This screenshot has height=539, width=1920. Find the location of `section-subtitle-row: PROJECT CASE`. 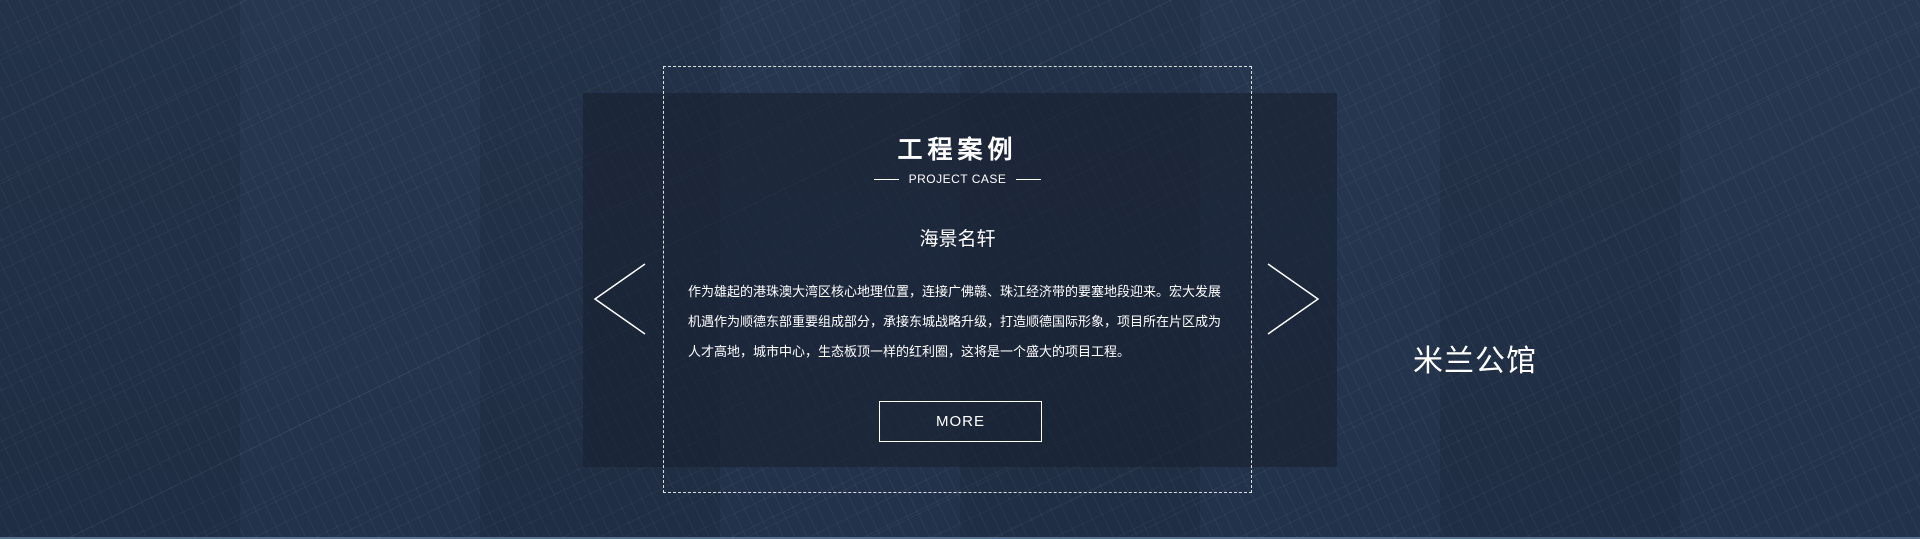

section-subtitle-row: PROJECT CASE is located at coordinates (957, 179).